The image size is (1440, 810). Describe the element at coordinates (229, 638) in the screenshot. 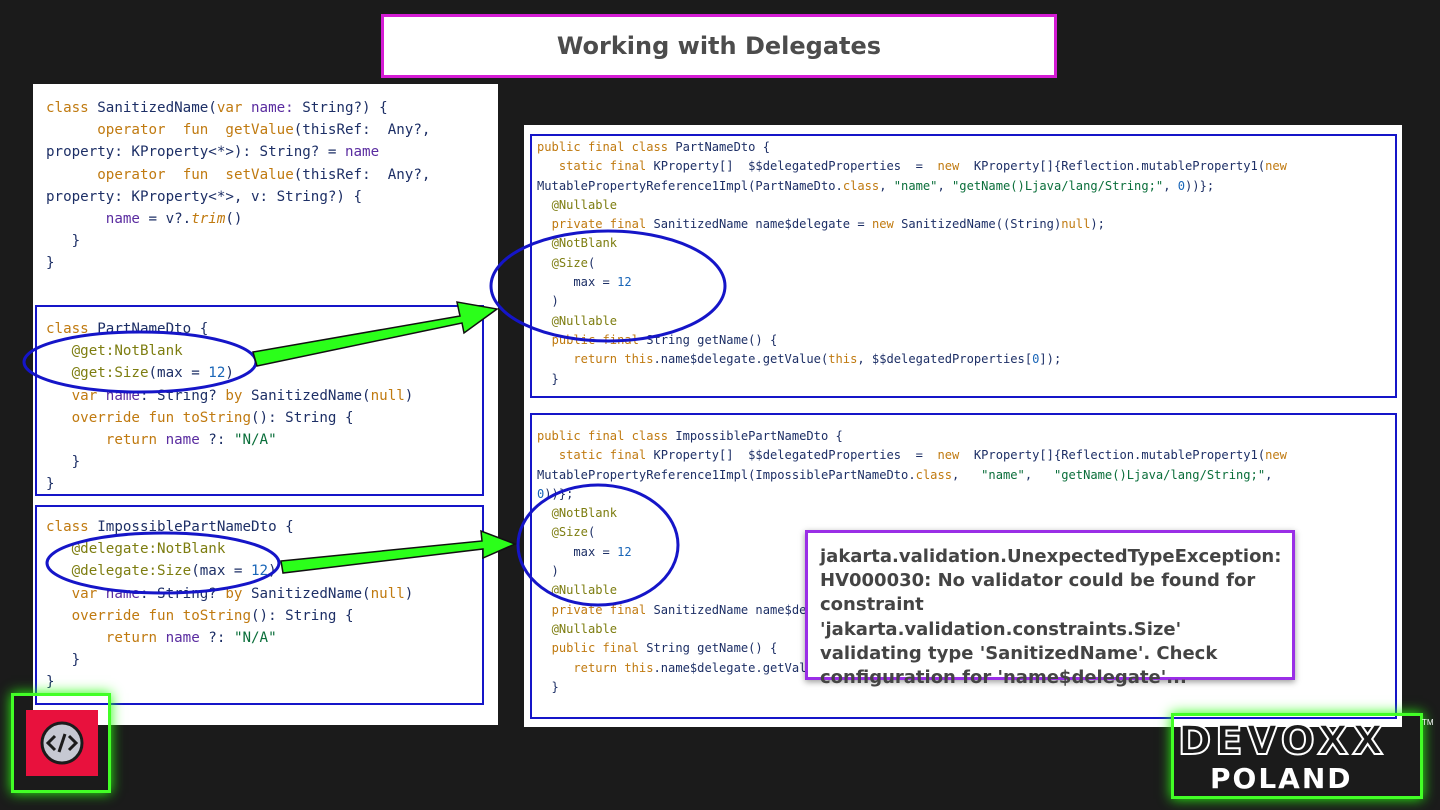

I see `code-line: return name ?: "N/A"` at that location.